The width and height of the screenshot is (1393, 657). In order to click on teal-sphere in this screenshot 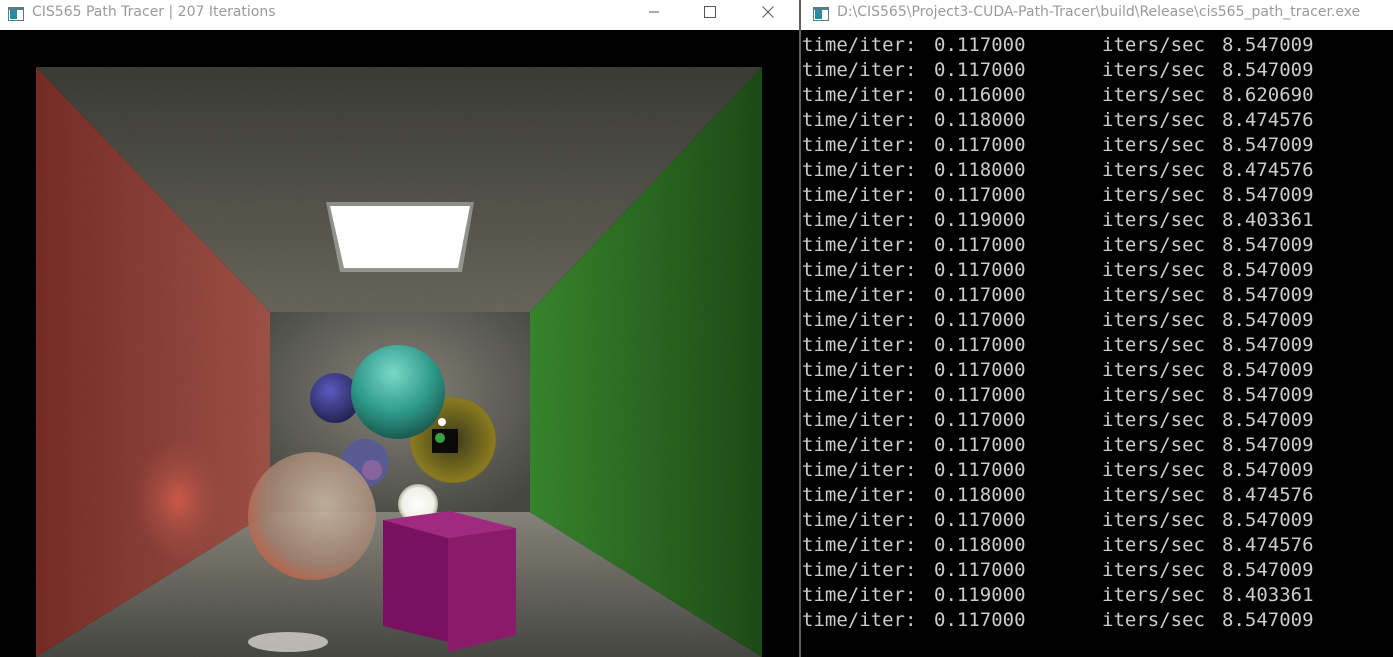, I will do `click(398, 392)`.